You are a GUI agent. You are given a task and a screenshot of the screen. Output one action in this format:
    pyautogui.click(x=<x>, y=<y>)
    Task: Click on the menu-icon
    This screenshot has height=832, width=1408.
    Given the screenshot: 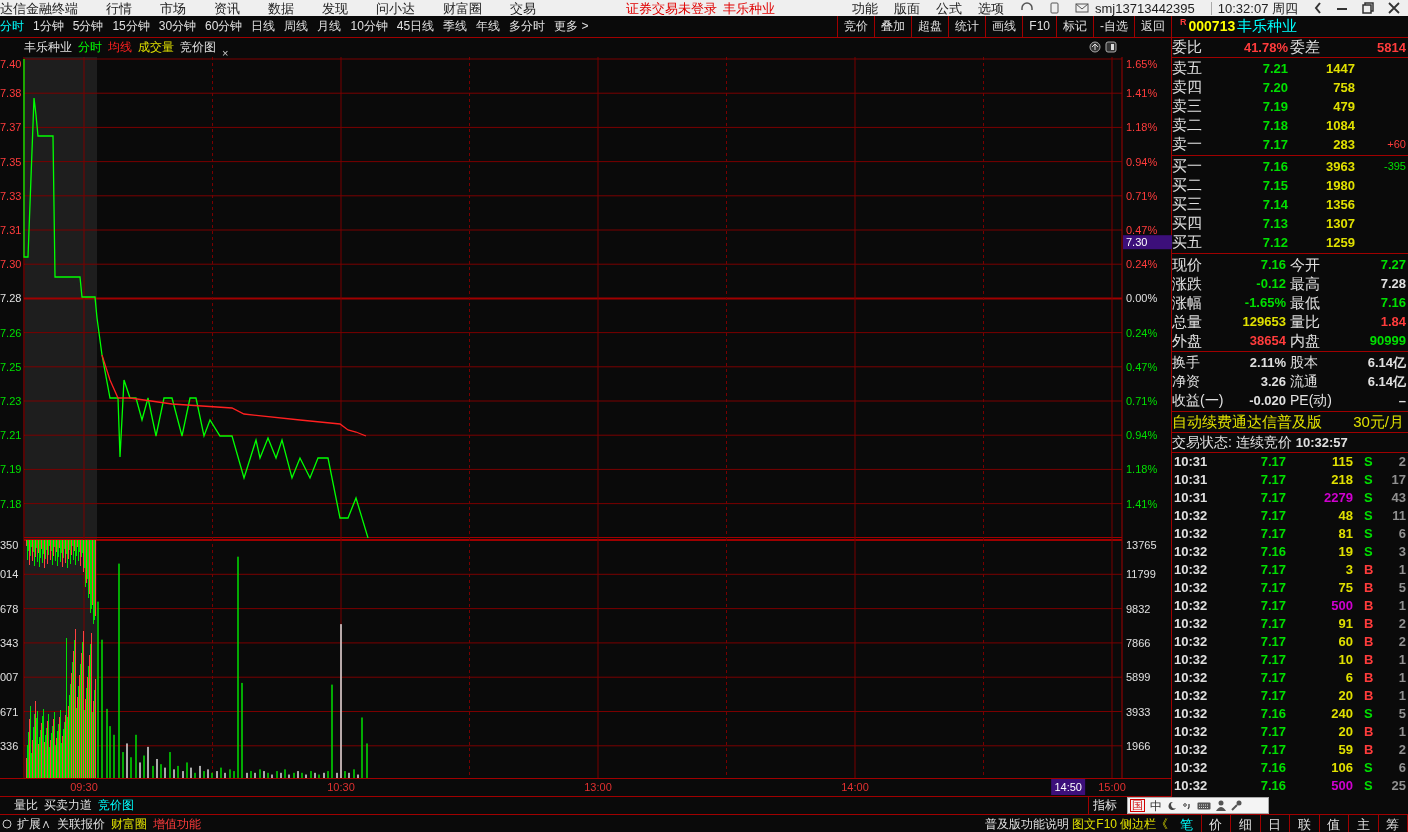 What is the action you would take?
    pyautogui.click(x=7, y=823)
    